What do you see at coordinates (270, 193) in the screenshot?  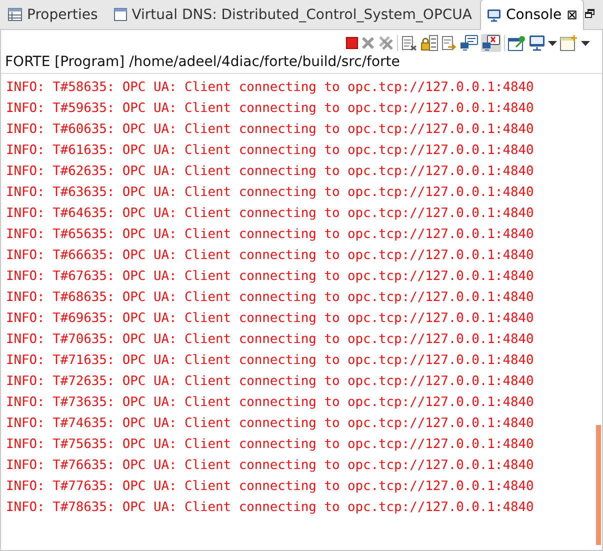 I see `log-line: INFO: T#63635: OPC UA: Client connecting to opc.tcp://127.0.0.1:4840` at bounding box center [270, 193].